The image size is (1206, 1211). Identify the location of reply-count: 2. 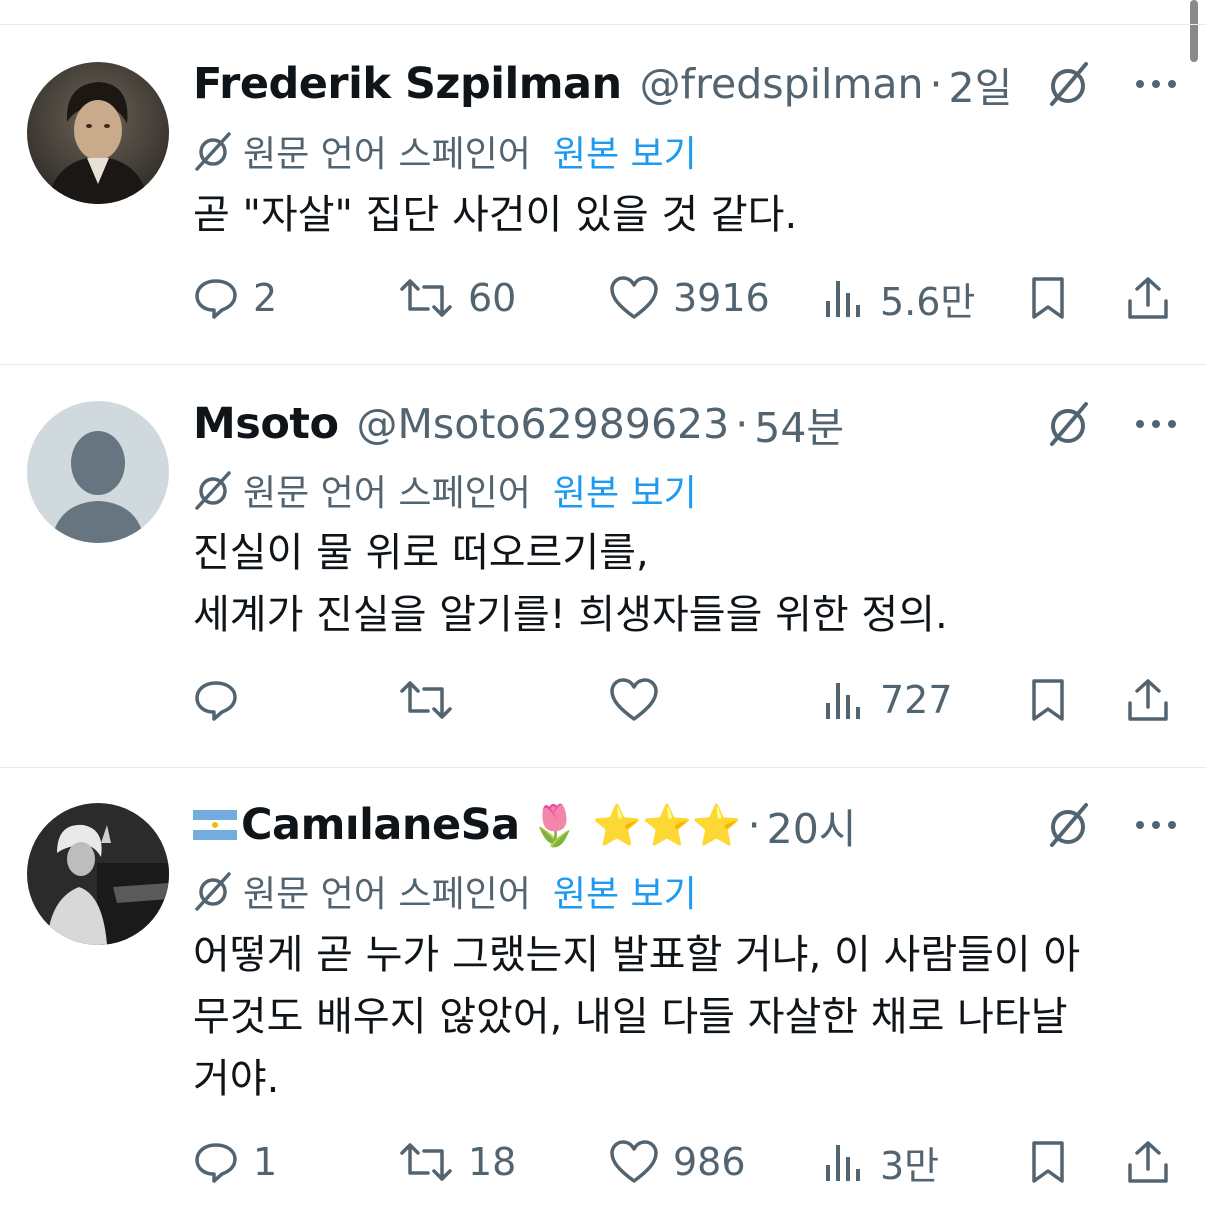
(265, 298).